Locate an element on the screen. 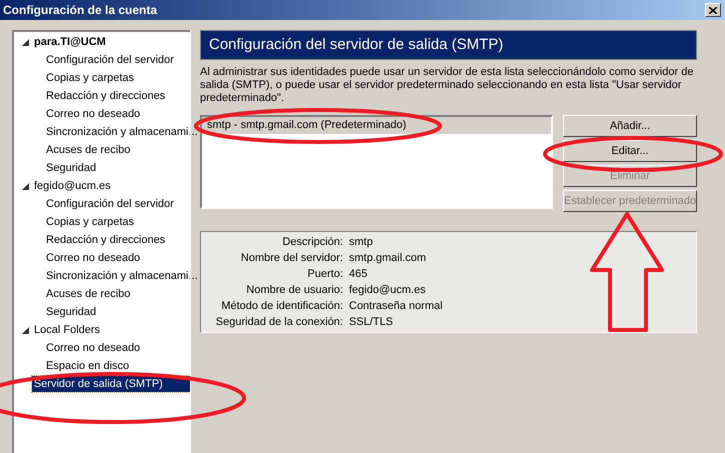 Image resolution: width=725 pixels, height=453 pixels. detail-value: 465 is located at coordinates (358, 274).